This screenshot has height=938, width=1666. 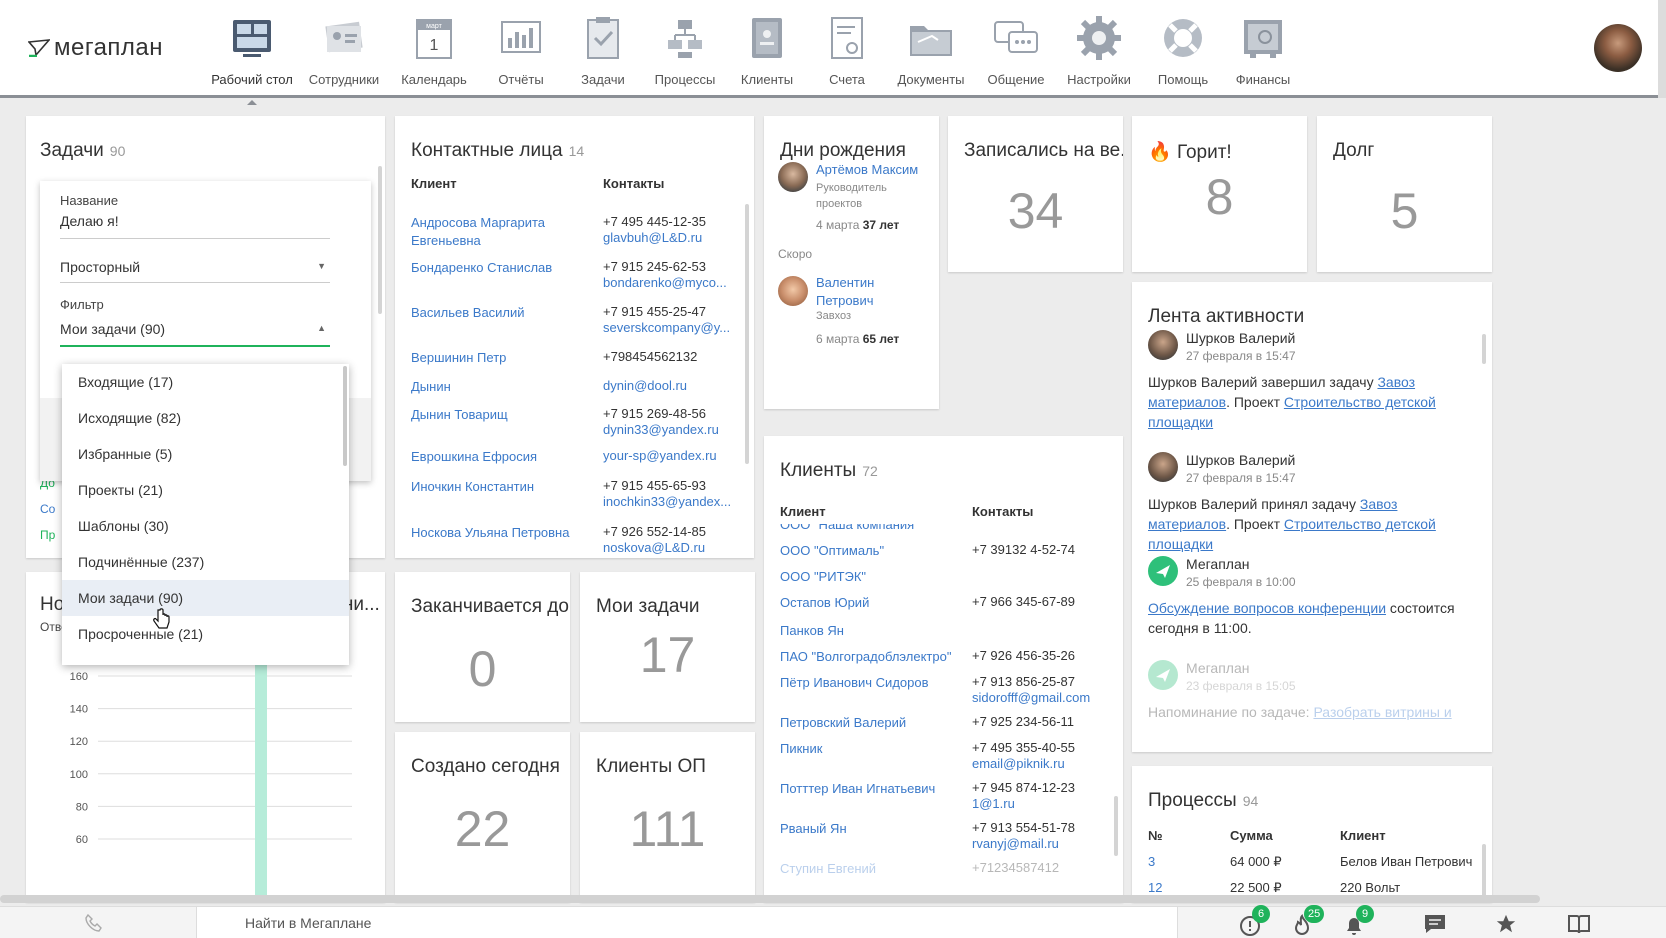 I want to click on nav-reports: Отчёты, so click(x=521, y=50).